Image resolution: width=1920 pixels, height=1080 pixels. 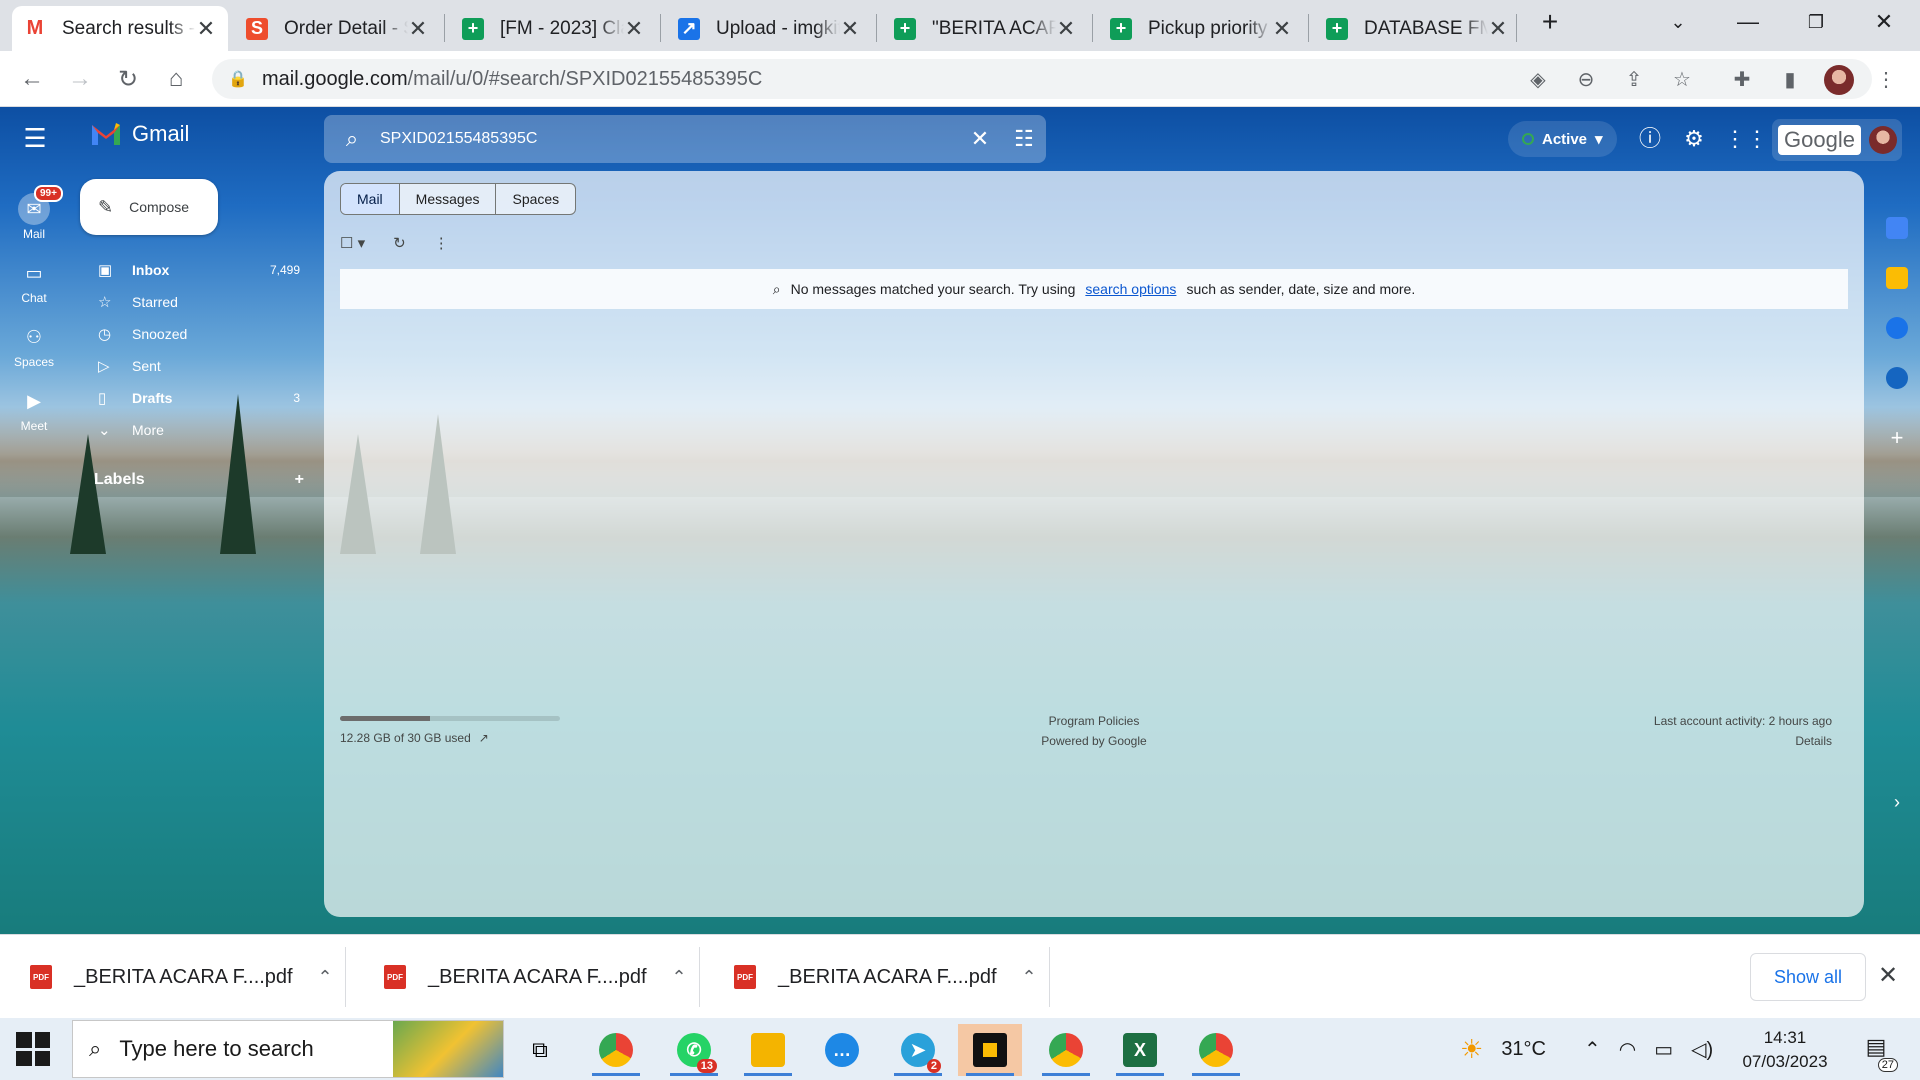 What do you see at coordinates (1702, 1049) in the screenshot?
I see `volume-icon: ◁)` at bounding box center [1702, 1049].